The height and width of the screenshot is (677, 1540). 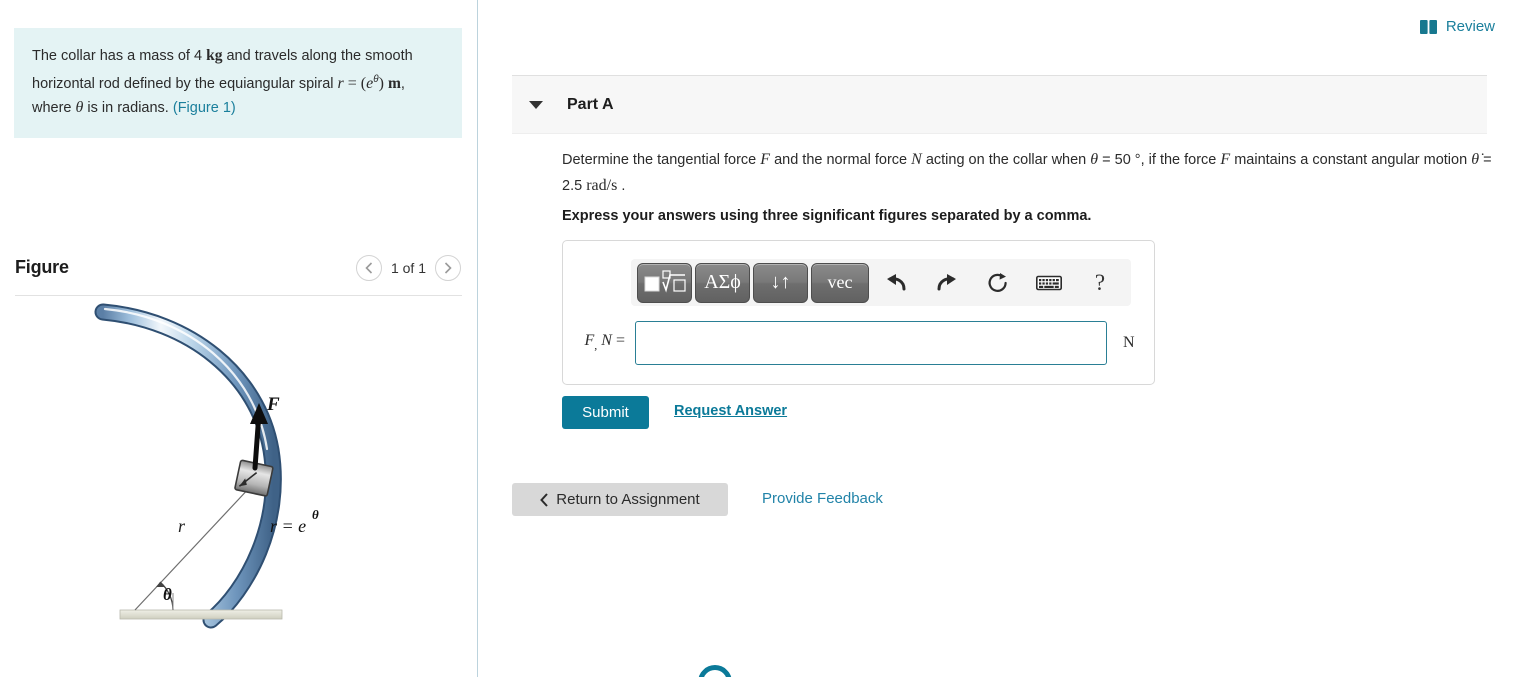 What do you see at coordinates (204, 108) in the screenshot?
I see `figure-1-link: (Figure 1)` at bounding box center [204, 108].